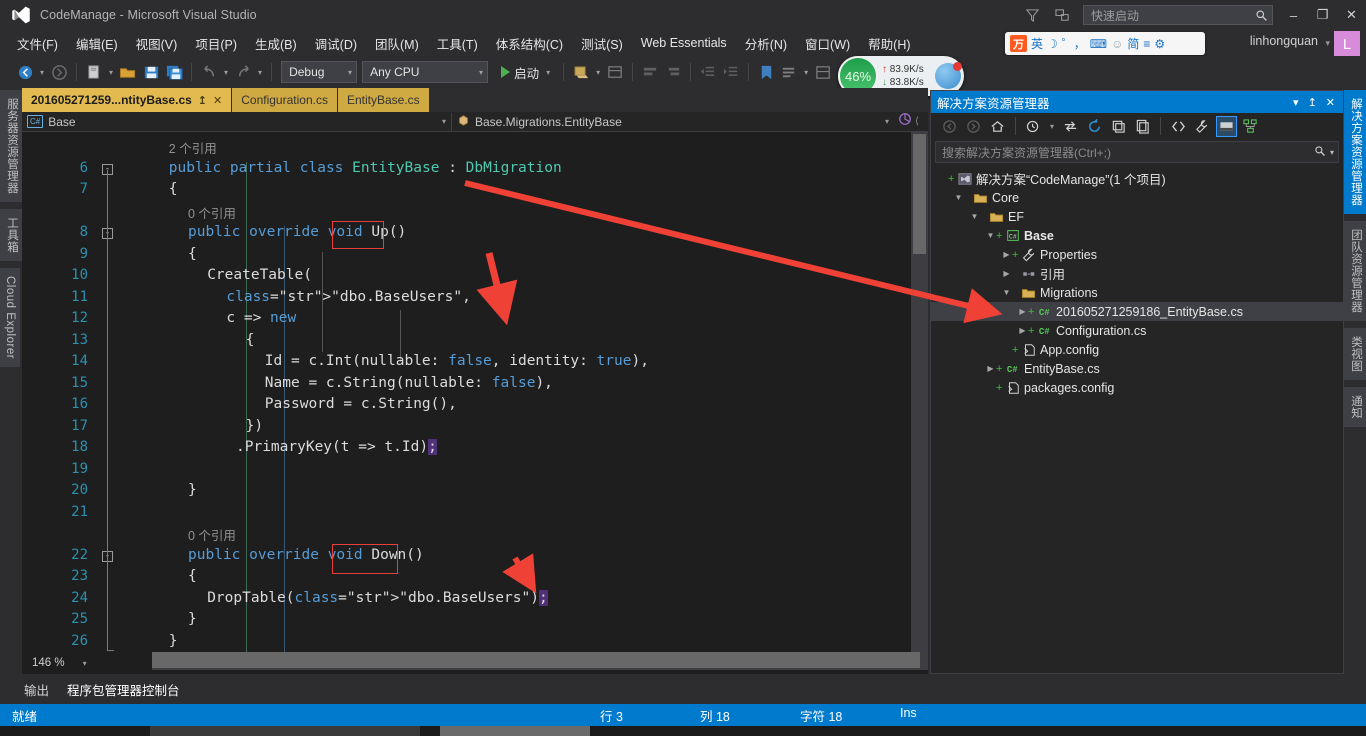 The height and width of the screenshot is (736, 1366). Describe the element at coordinates (1355, 407) in the screenshot. I see `dock-tab-notifications: 通知` at that location.